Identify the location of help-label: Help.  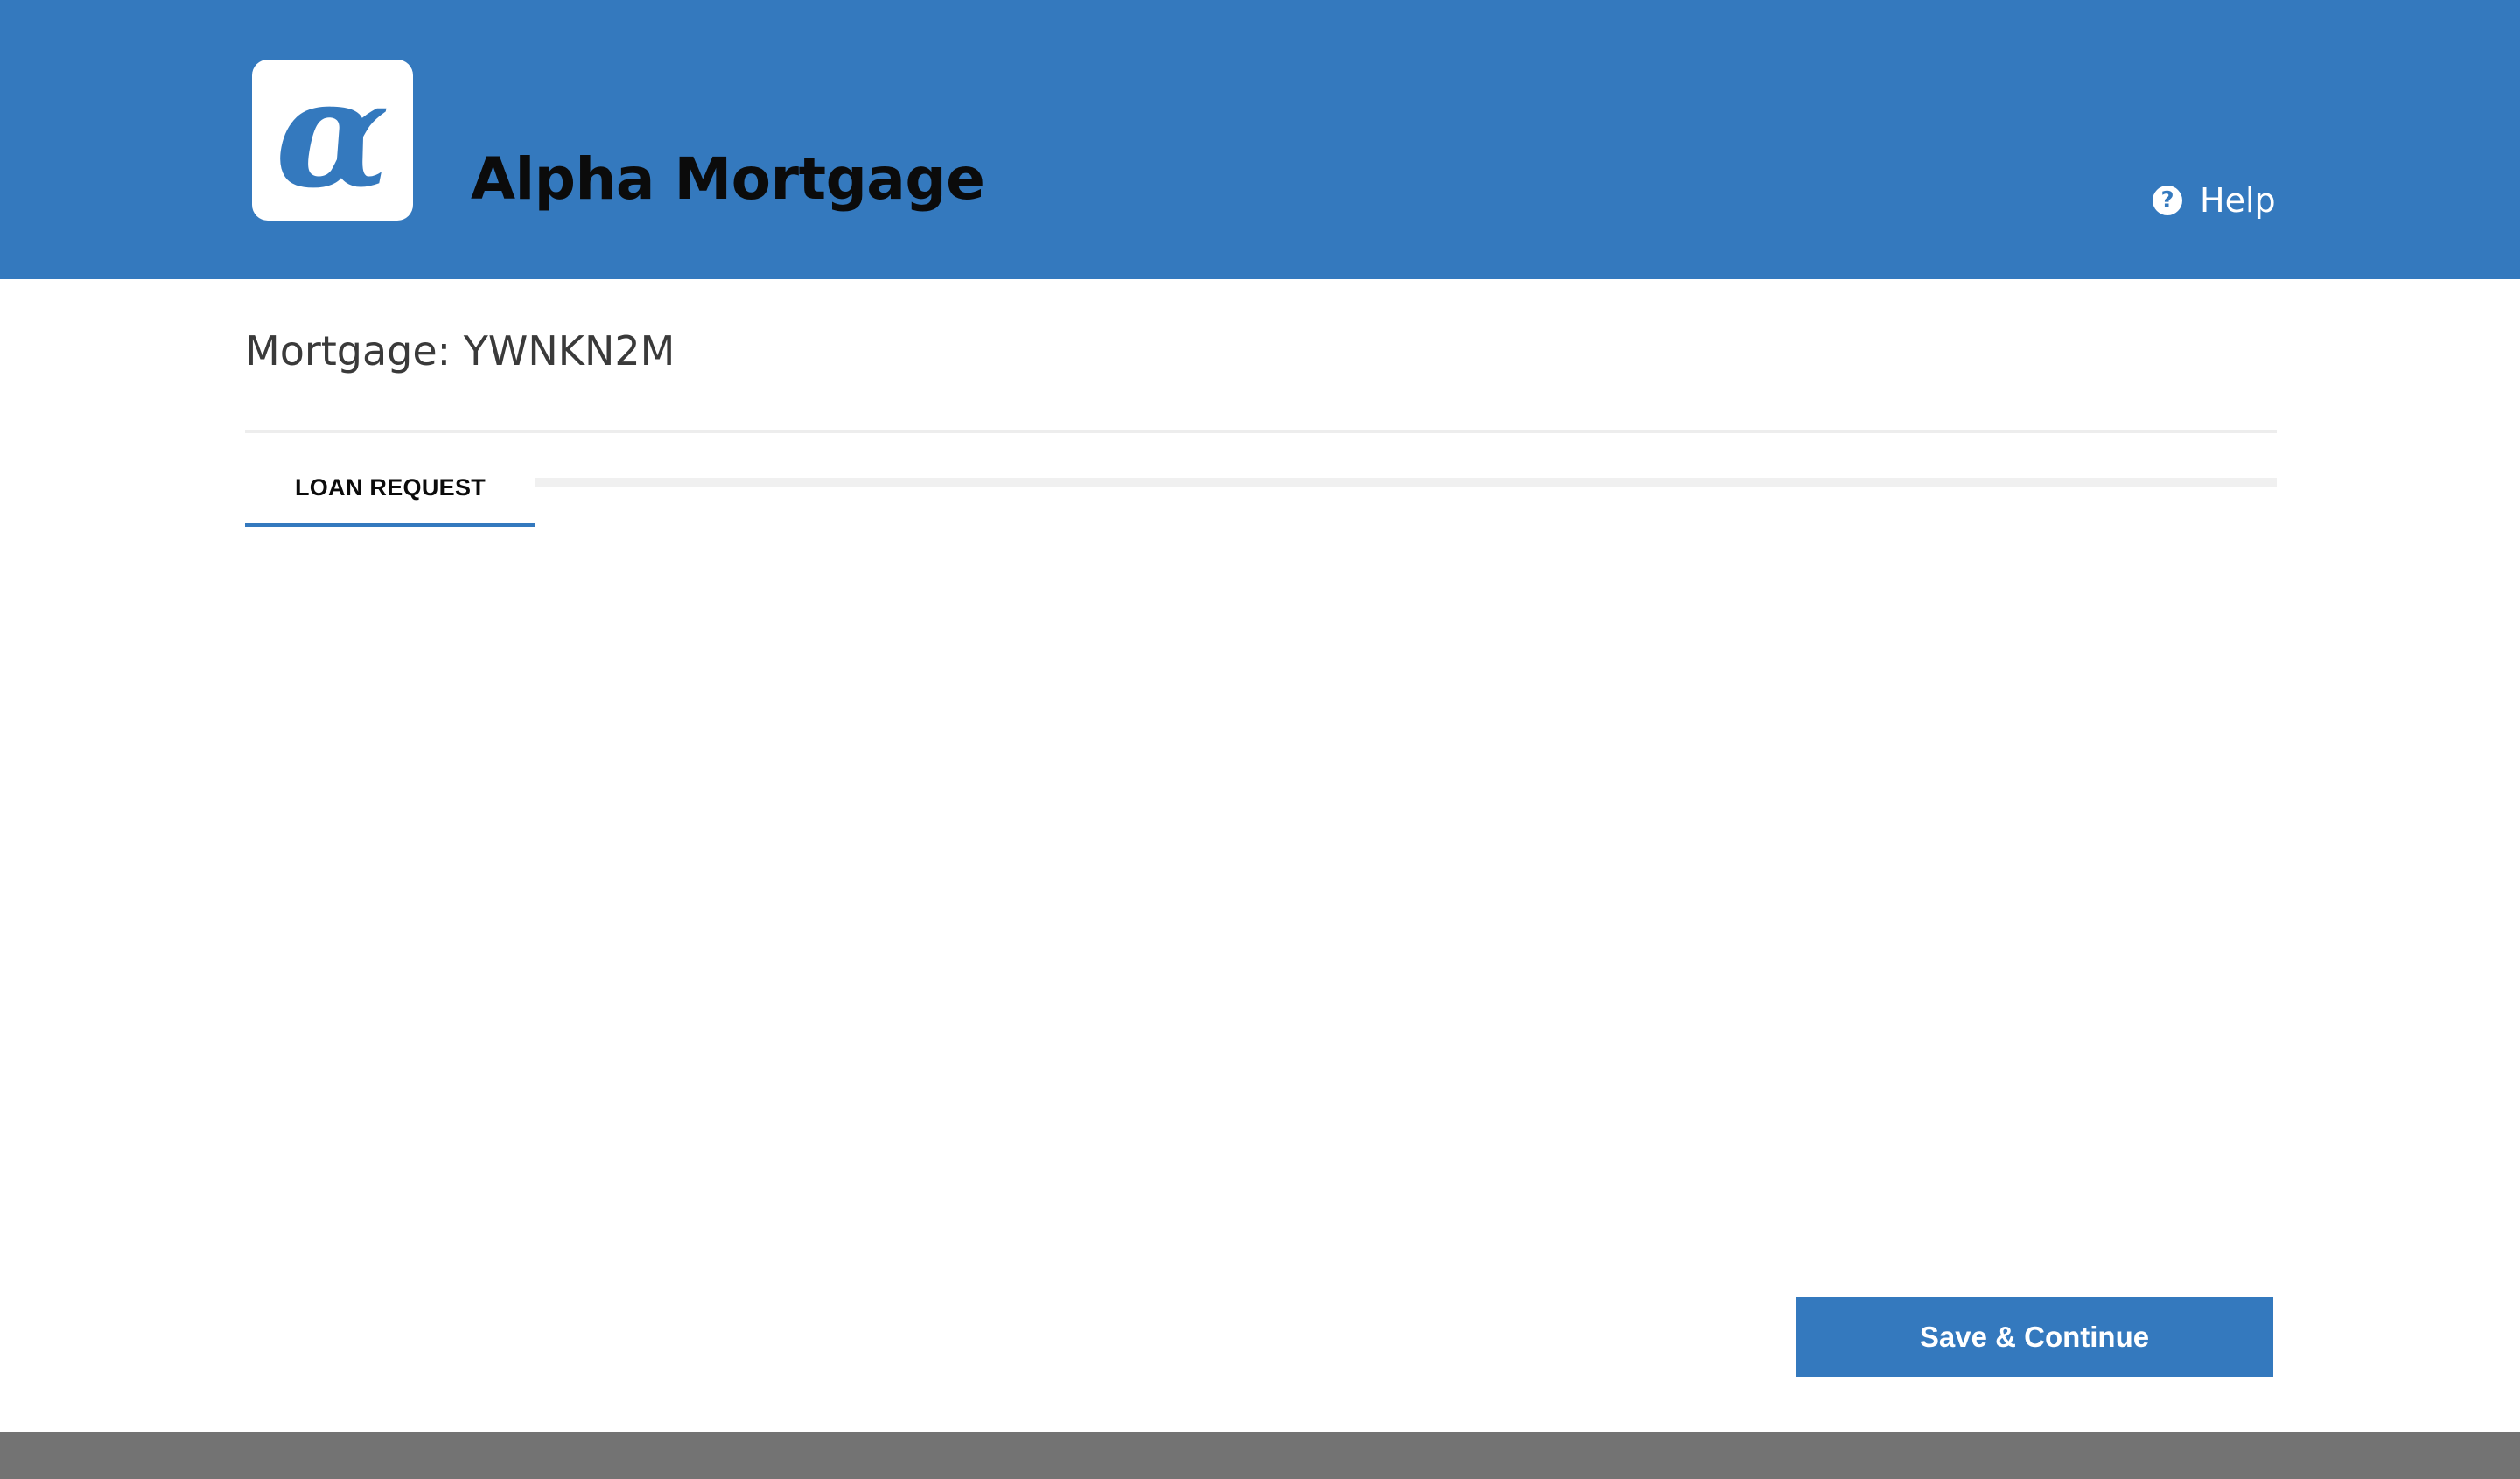
(2238, 201).